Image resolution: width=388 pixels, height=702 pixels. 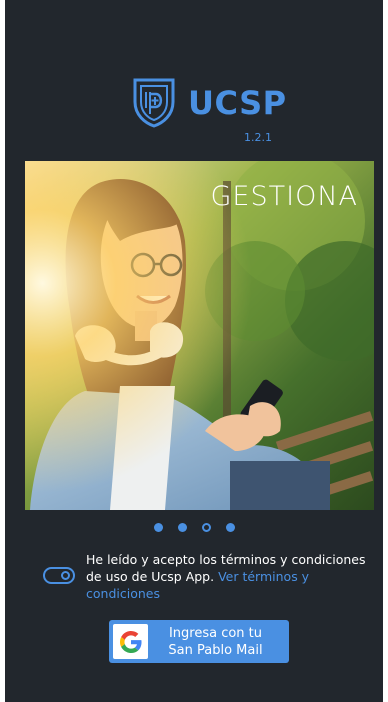 I want to click on toggle-knob, so click(x=65, y=575).